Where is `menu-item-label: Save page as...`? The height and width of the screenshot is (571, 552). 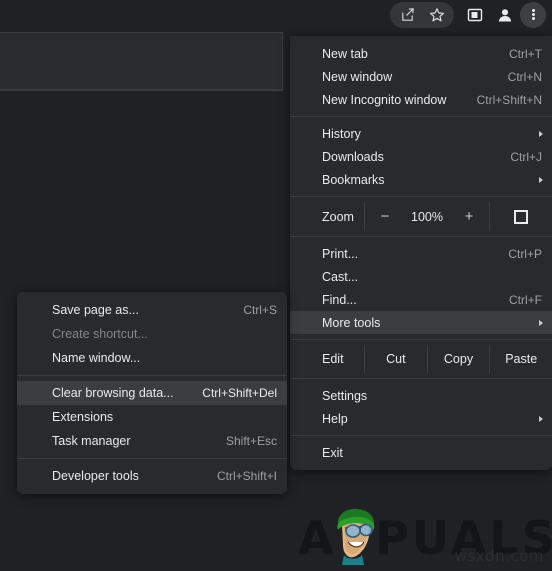 menu-item-label: Save page as... is located at coordinates (95, 310).